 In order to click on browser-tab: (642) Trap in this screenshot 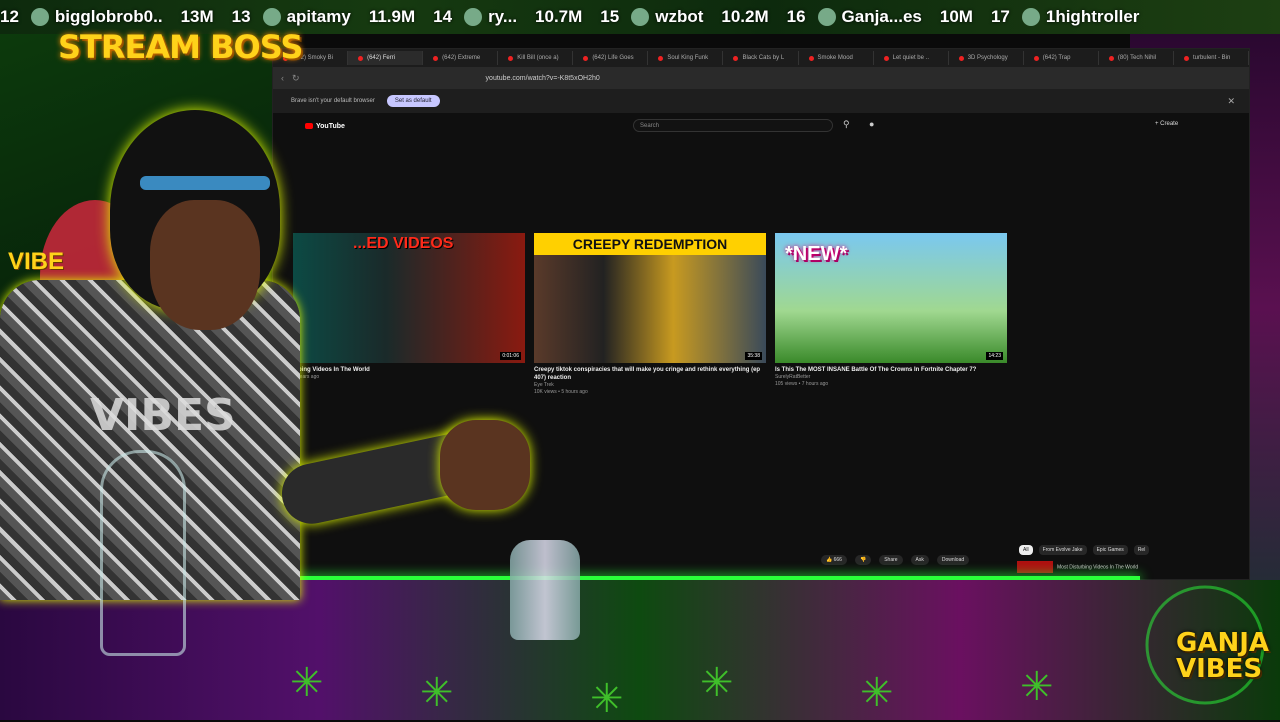, I will do `click(1061, 58)`.